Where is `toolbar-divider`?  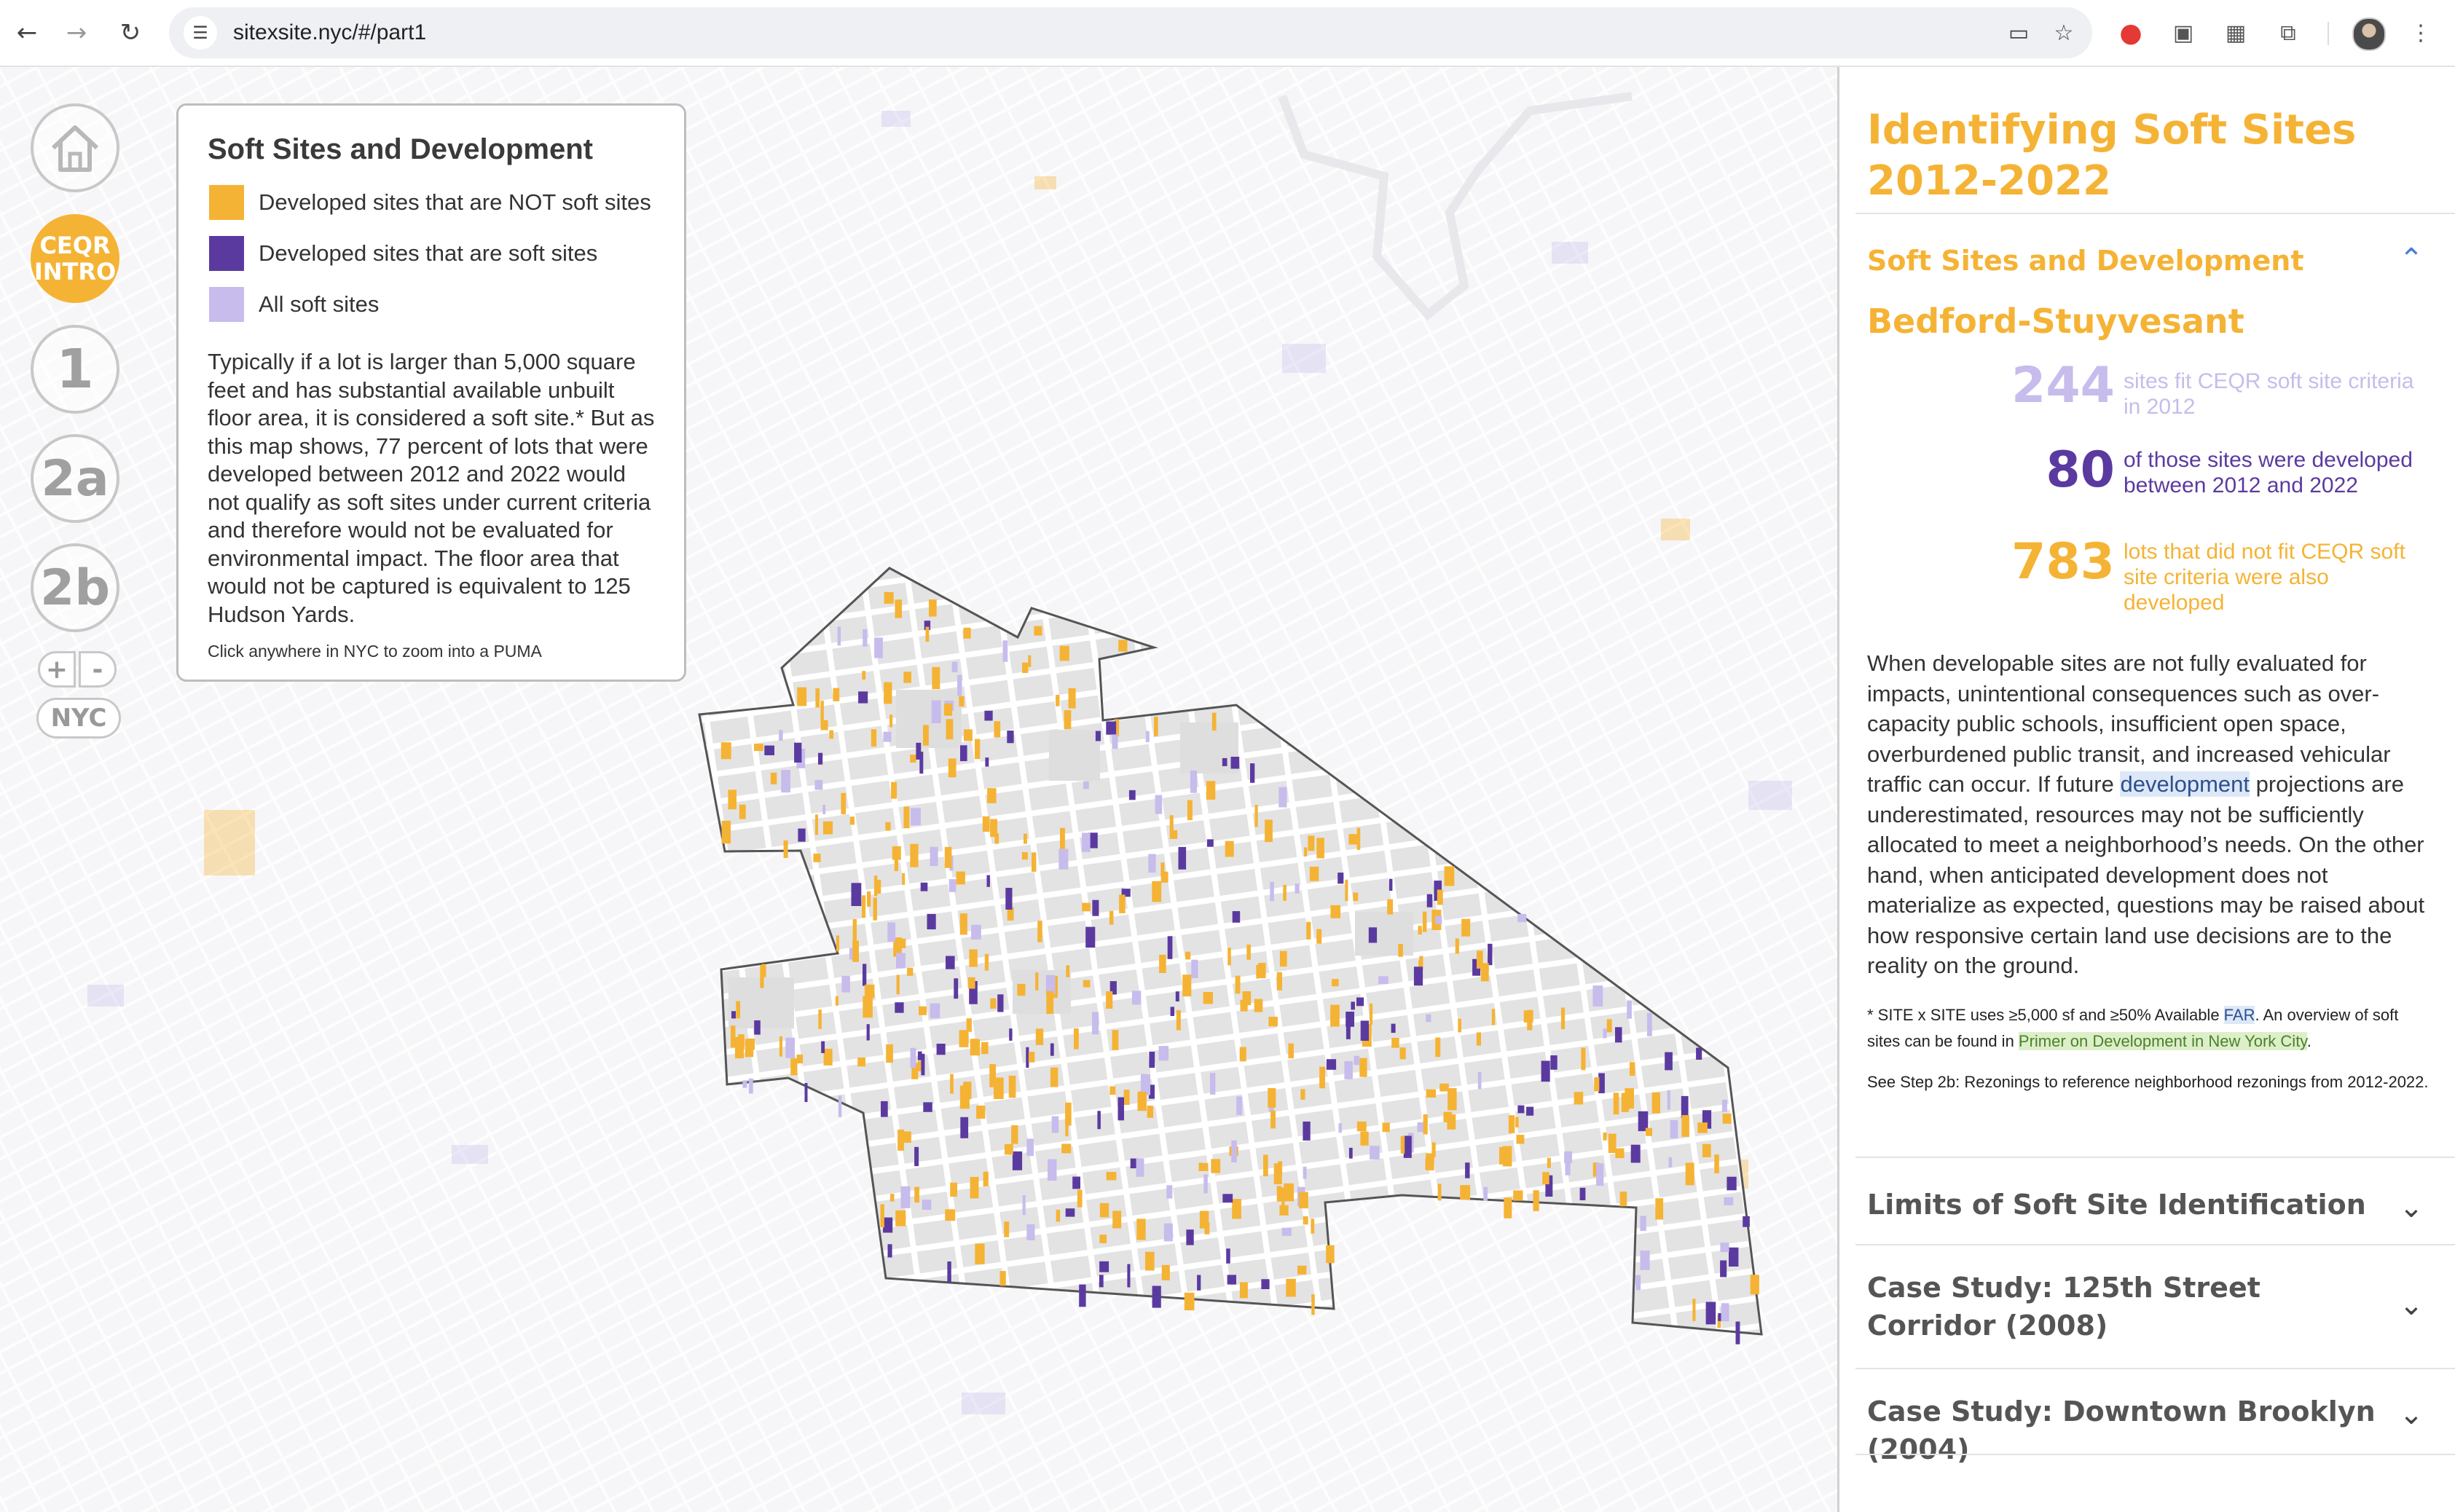
toolbar-divider is located at coordinates (2329, 33).